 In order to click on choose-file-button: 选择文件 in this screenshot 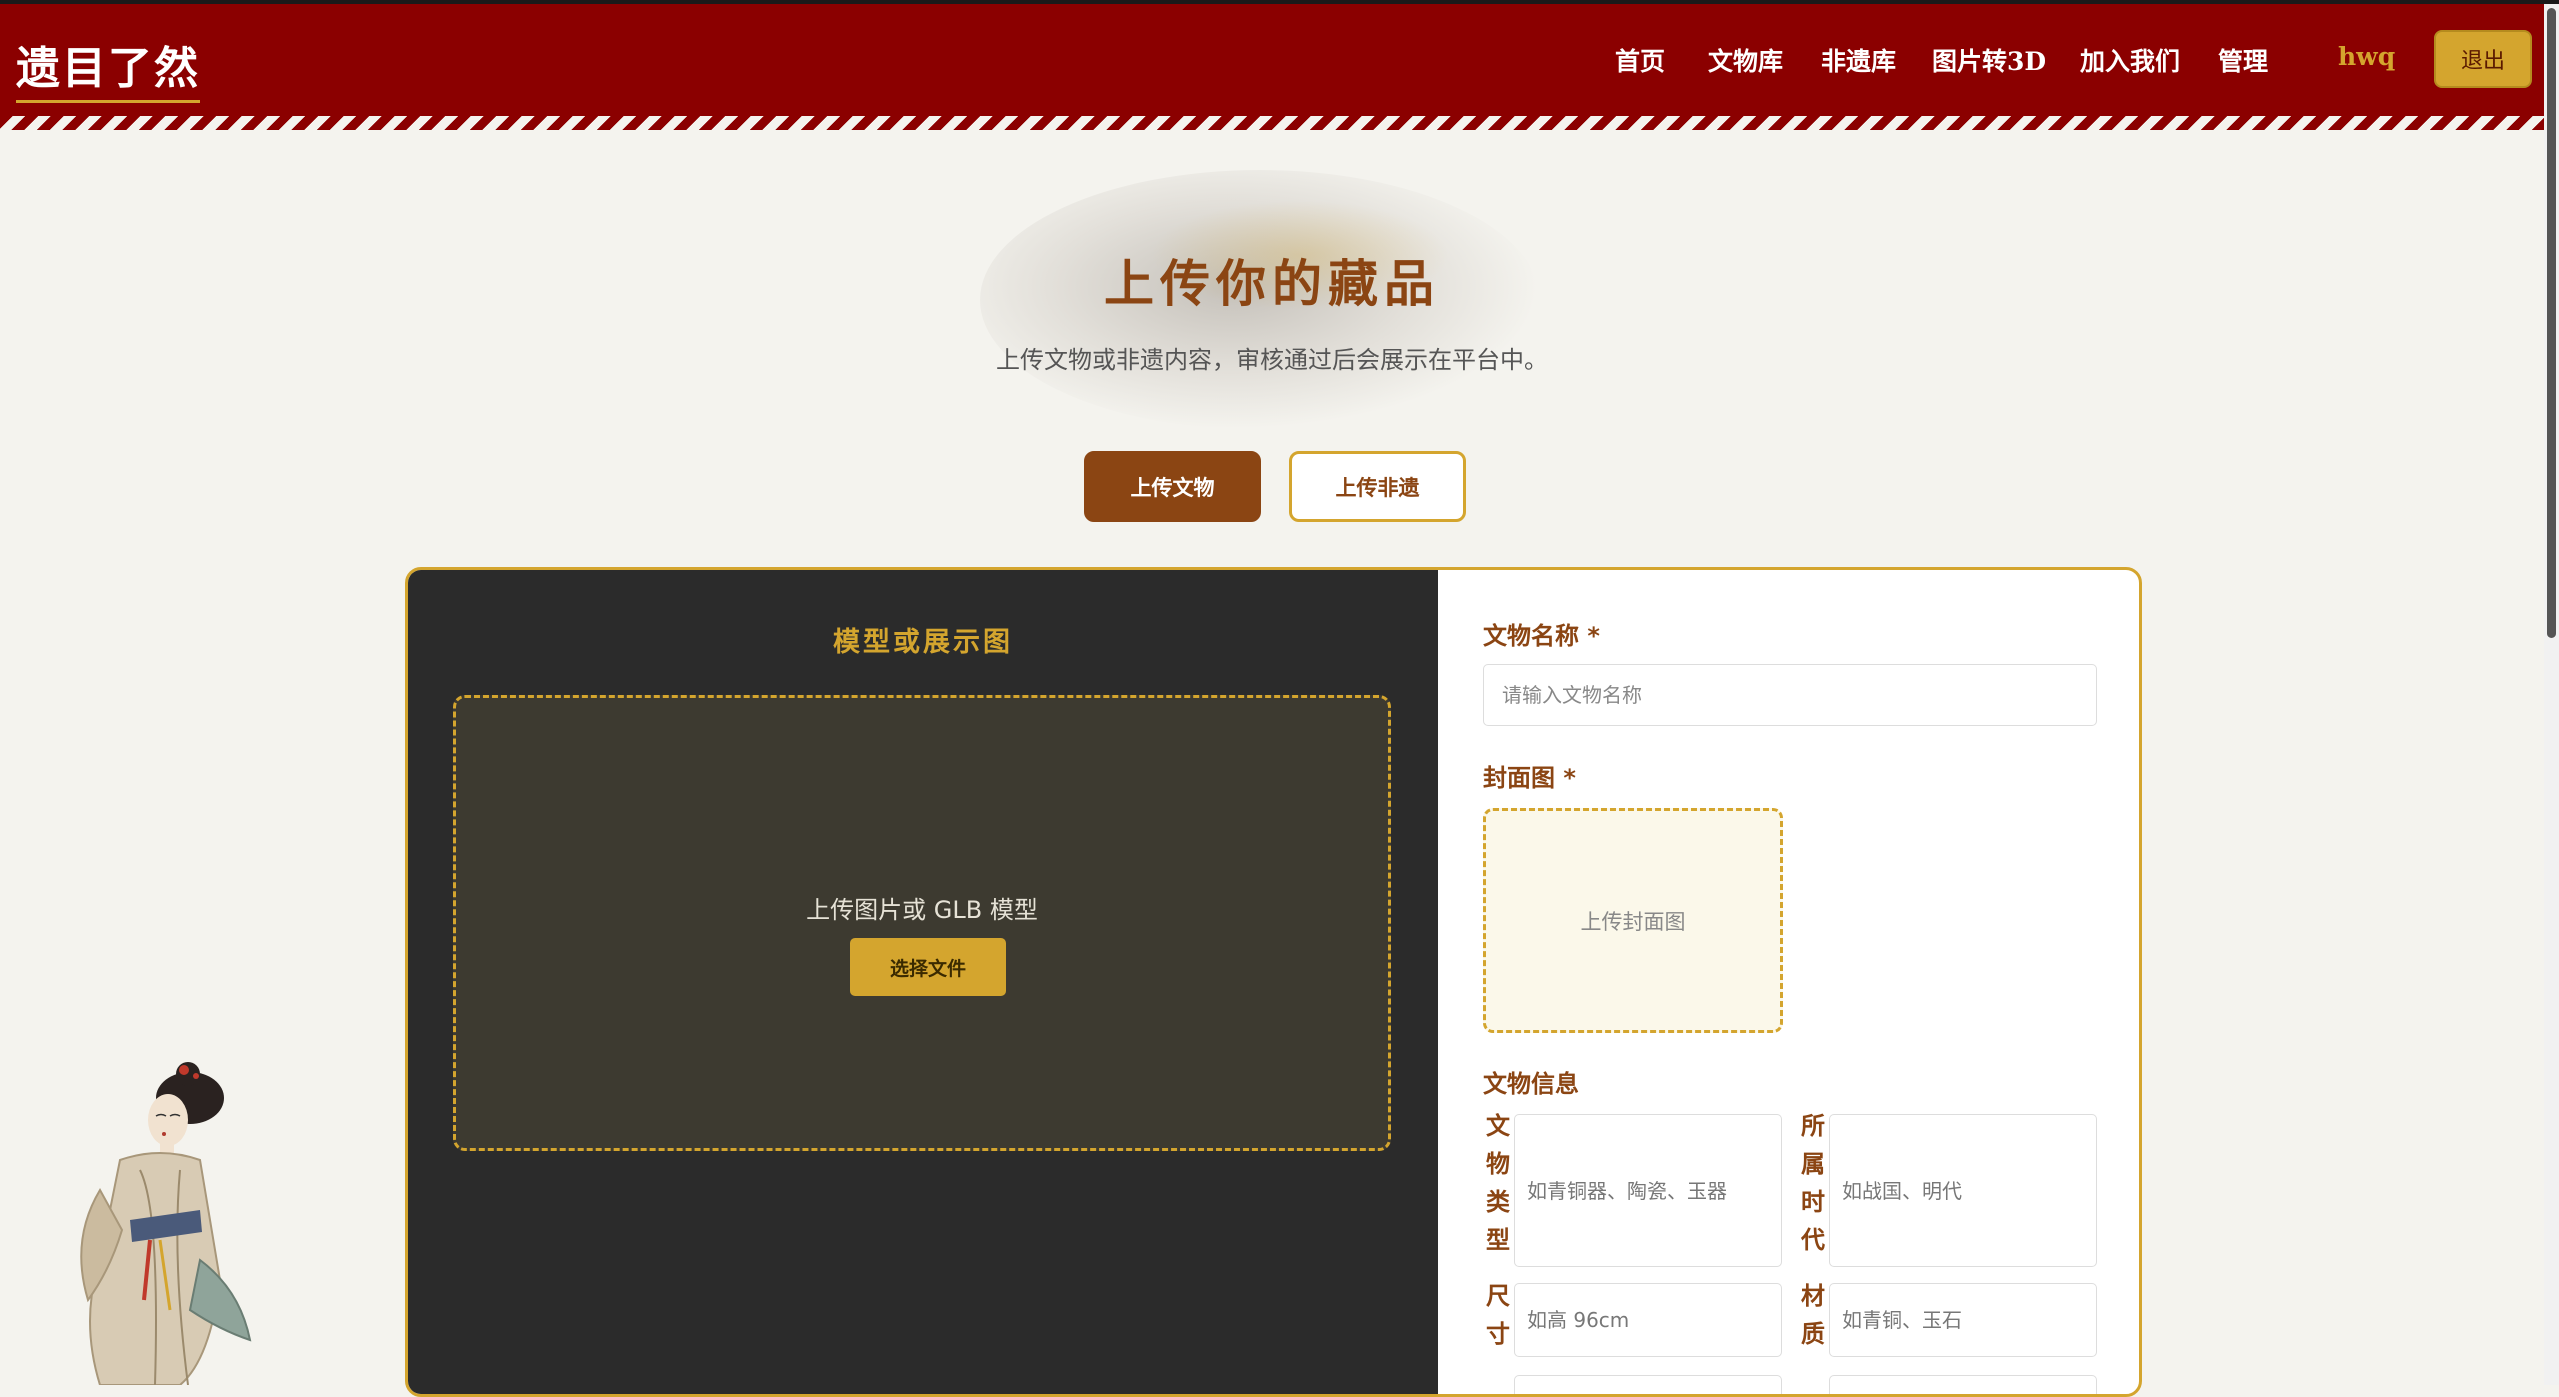, I will do `click(928, 967)`.